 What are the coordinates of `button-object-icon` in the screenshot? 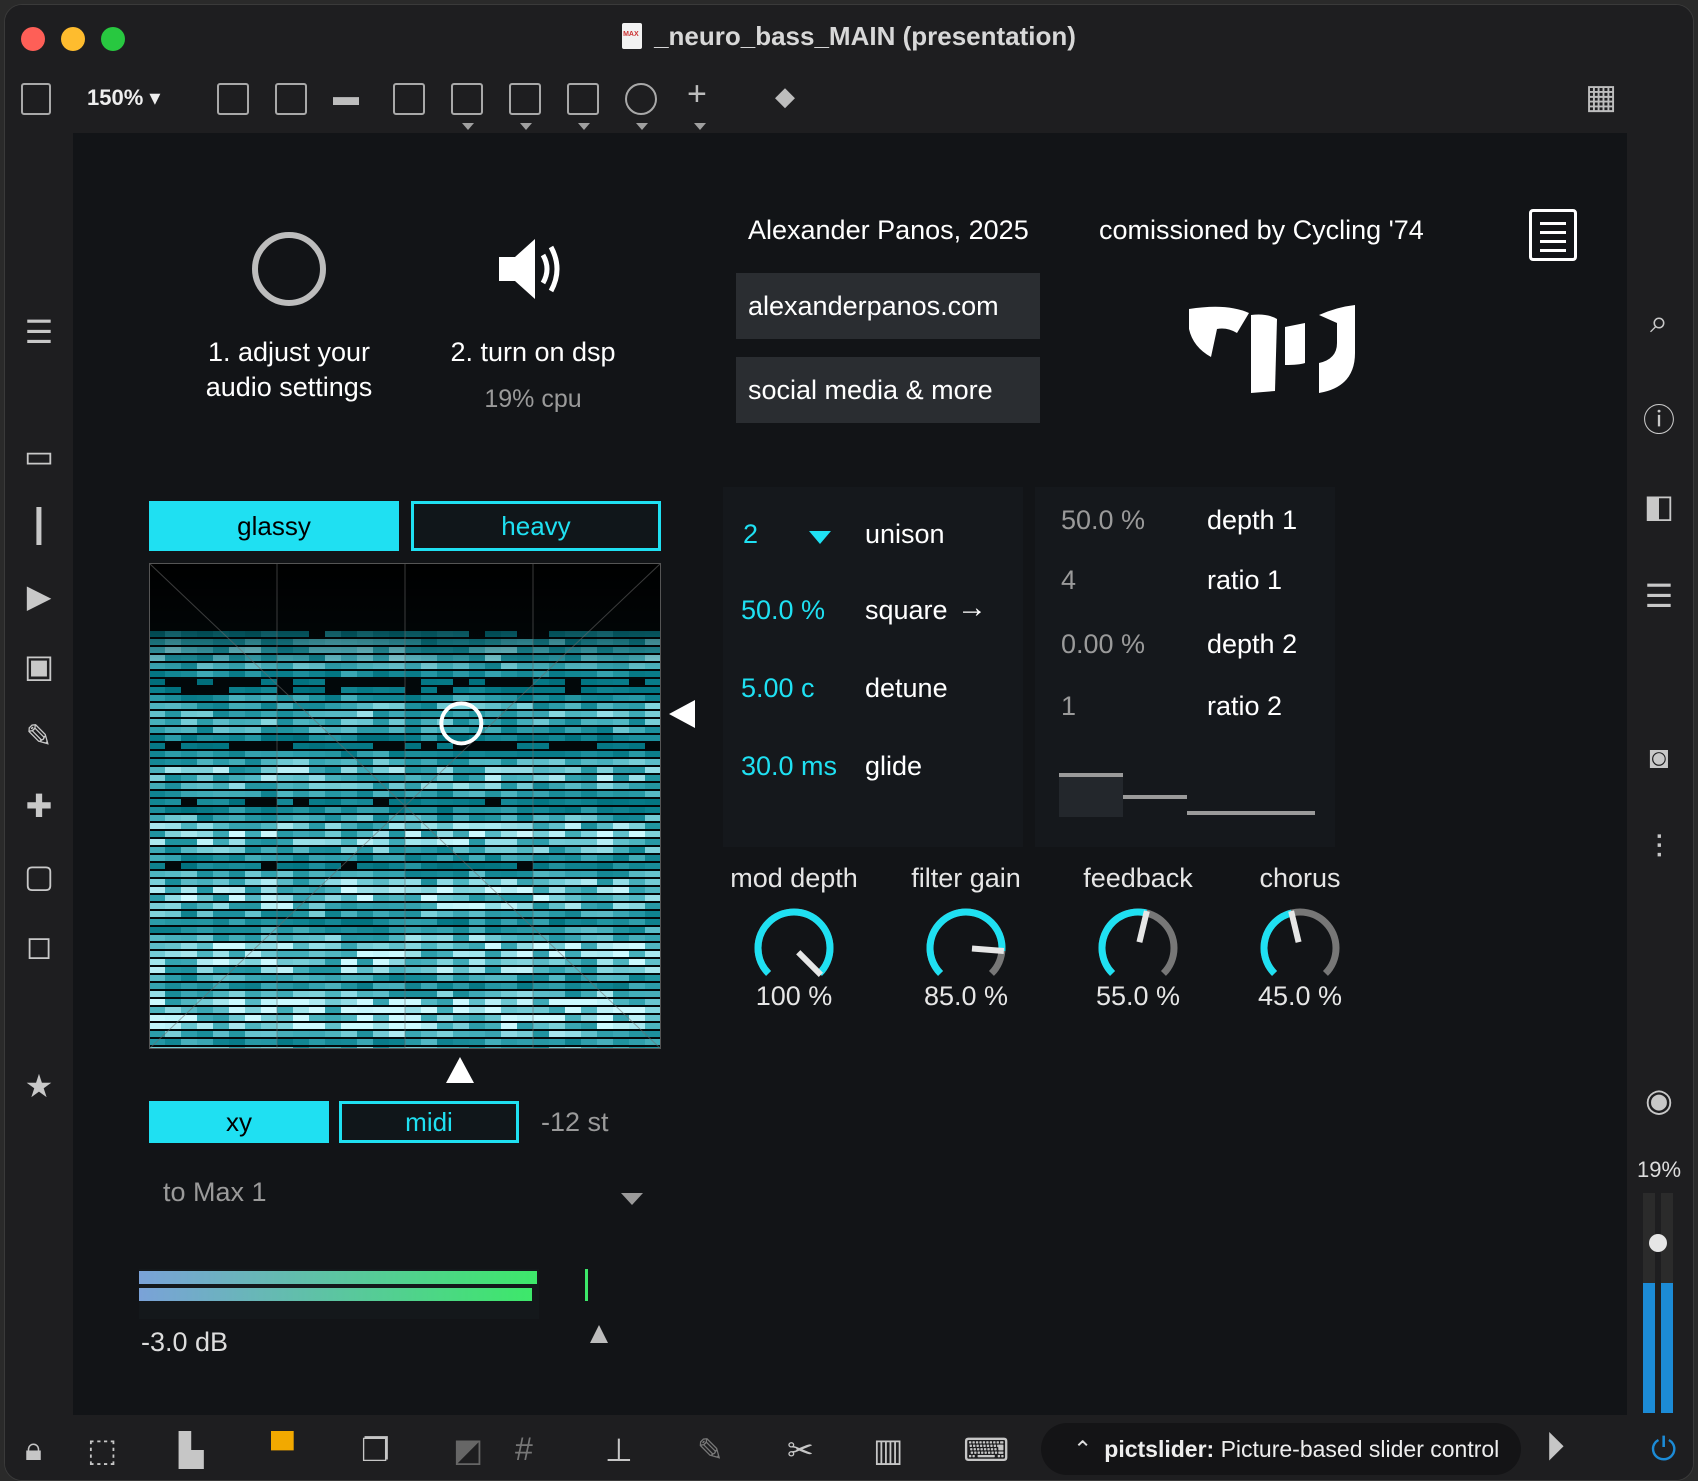 It's located at (467, 99).